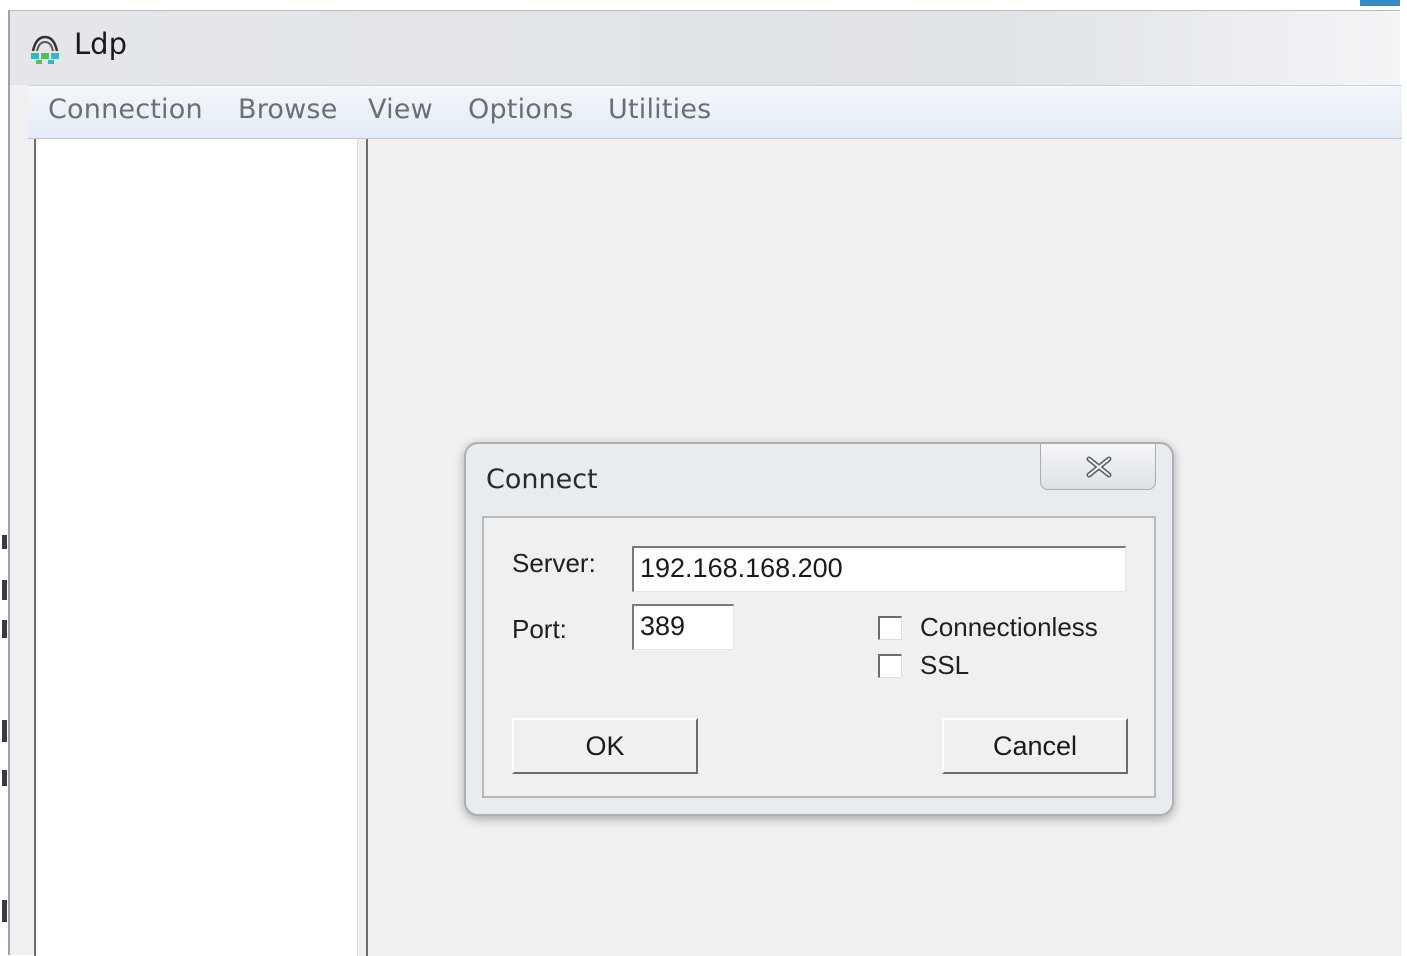  Describe the element at coordinates (945, 665) in the screenshot. I see `ssl-label: SSL` at that location.